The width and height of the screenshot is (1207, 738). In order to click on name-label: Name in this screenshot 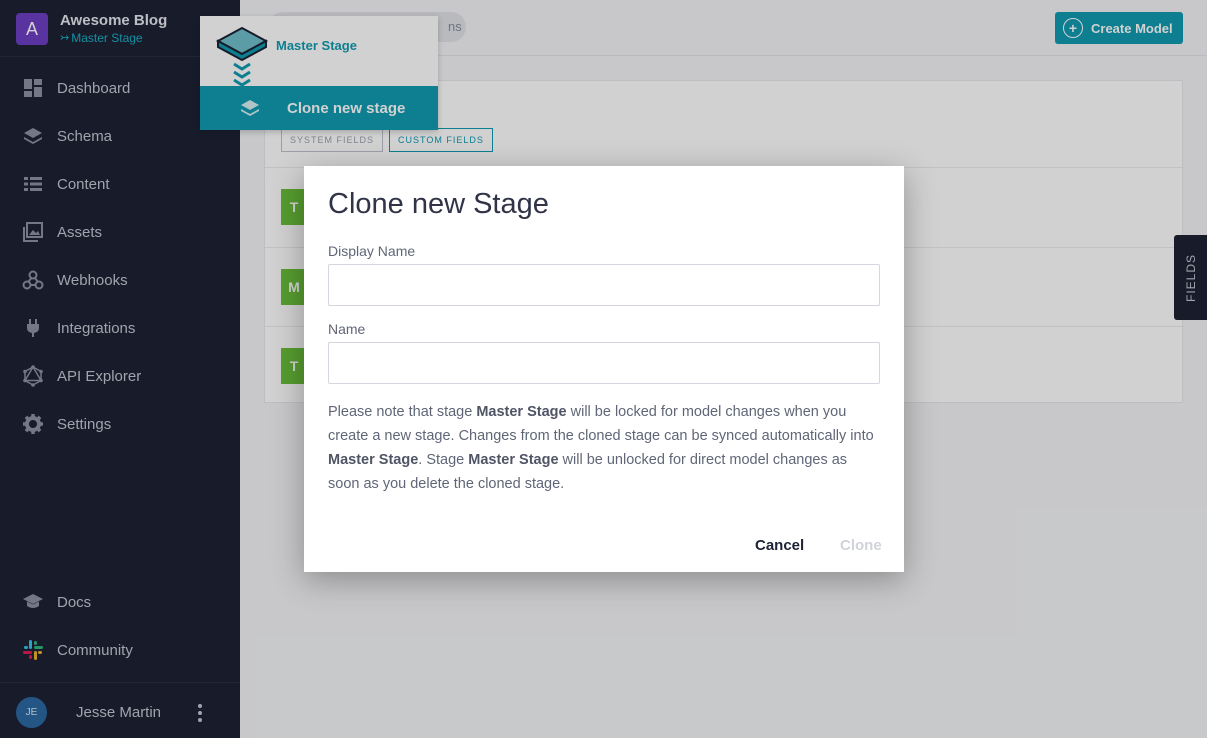, I will do `click(347, 329)`.